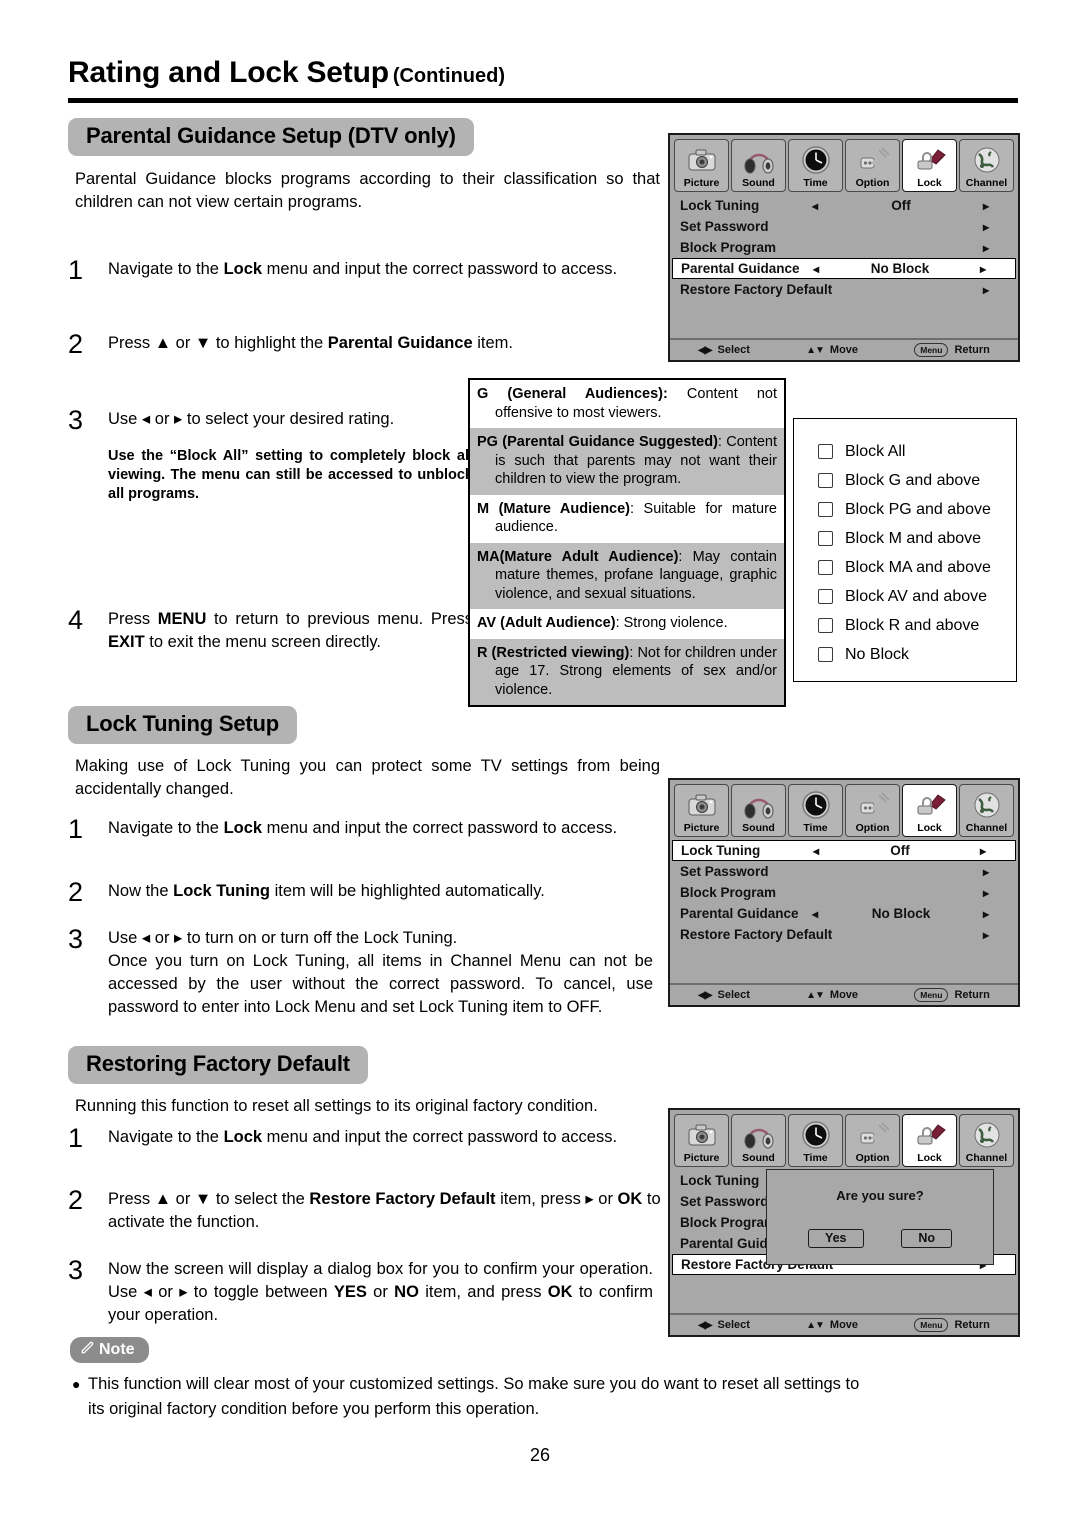 The width and height of the screenshot is (1080, 1527). Describe the element at coordinates (917, 654) in the screenshot. I see `block-option-item: No Block` at that location.